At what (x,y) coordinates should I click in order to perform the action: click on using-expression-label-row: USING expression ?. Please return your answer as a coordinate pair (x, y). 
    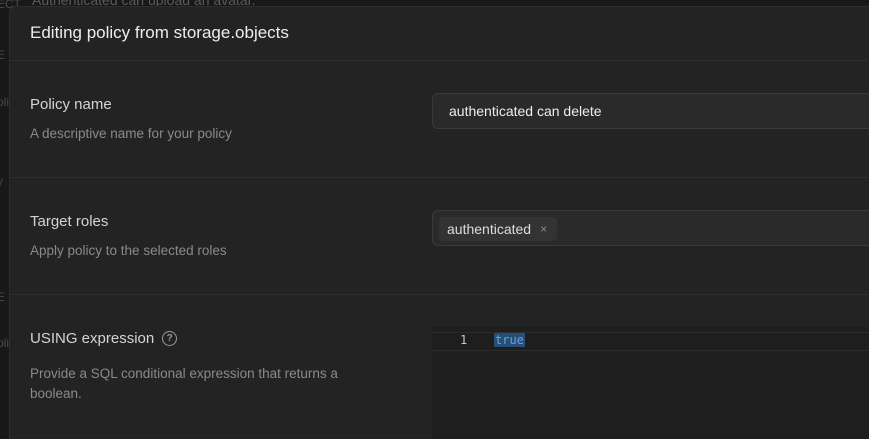
    Looking at the image, I should click on (104, 338).